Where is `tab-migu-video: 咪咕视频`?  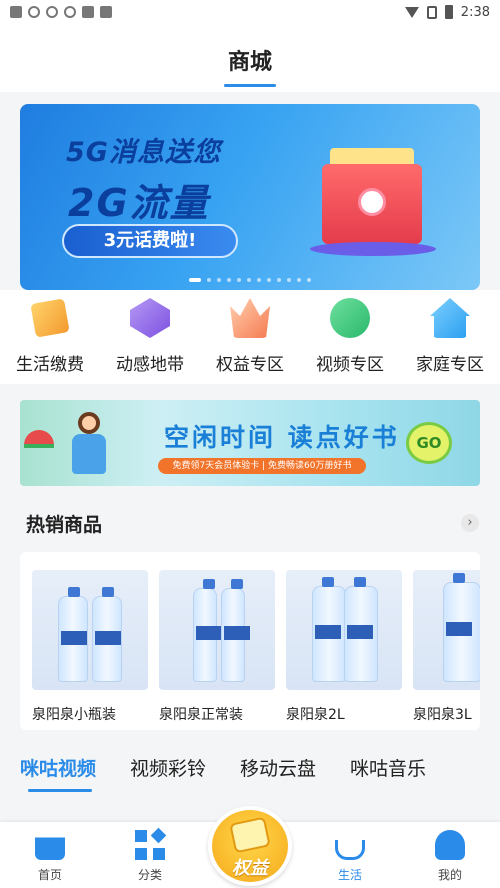 tab-migu-video: 咪咕视频 is located at coordinates (58, 768).